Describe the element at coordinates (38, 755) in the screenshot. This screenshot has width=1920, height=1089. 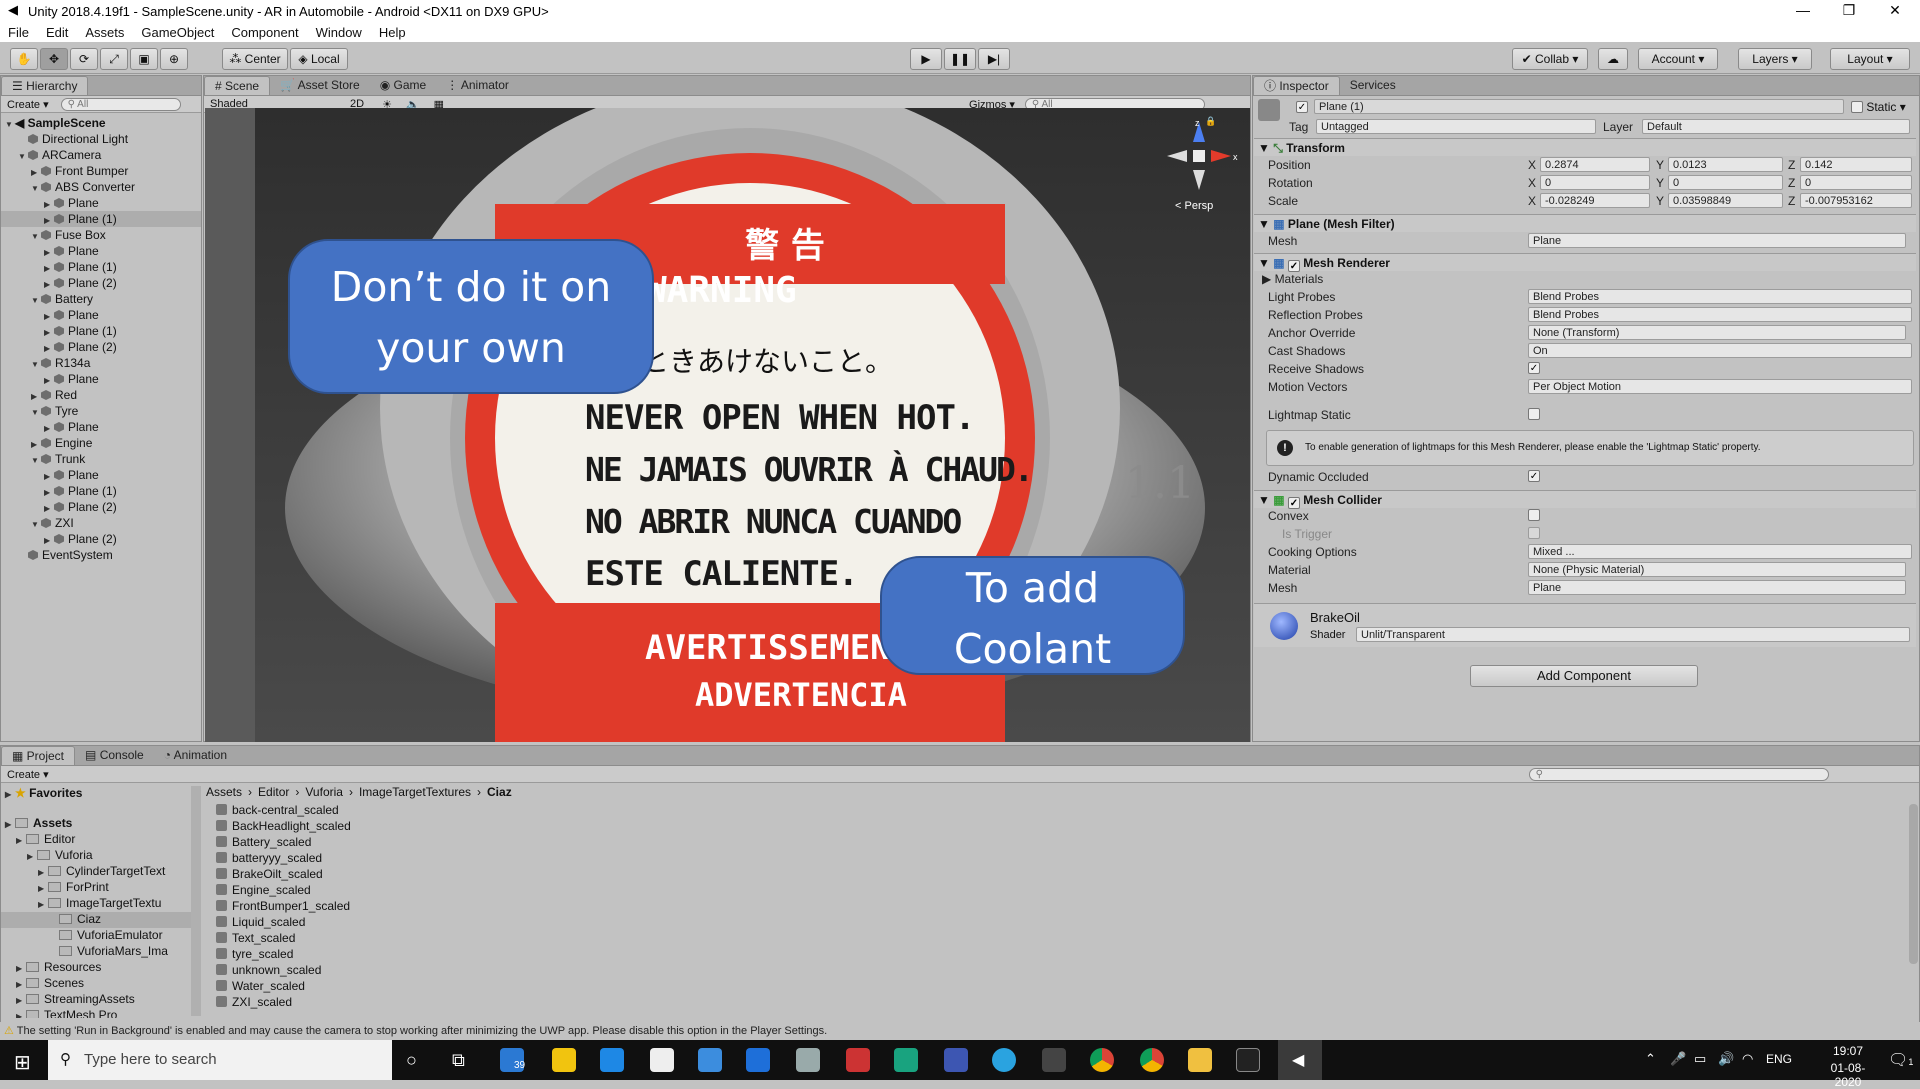
I see `tab-project: ▦ Project` at that location.